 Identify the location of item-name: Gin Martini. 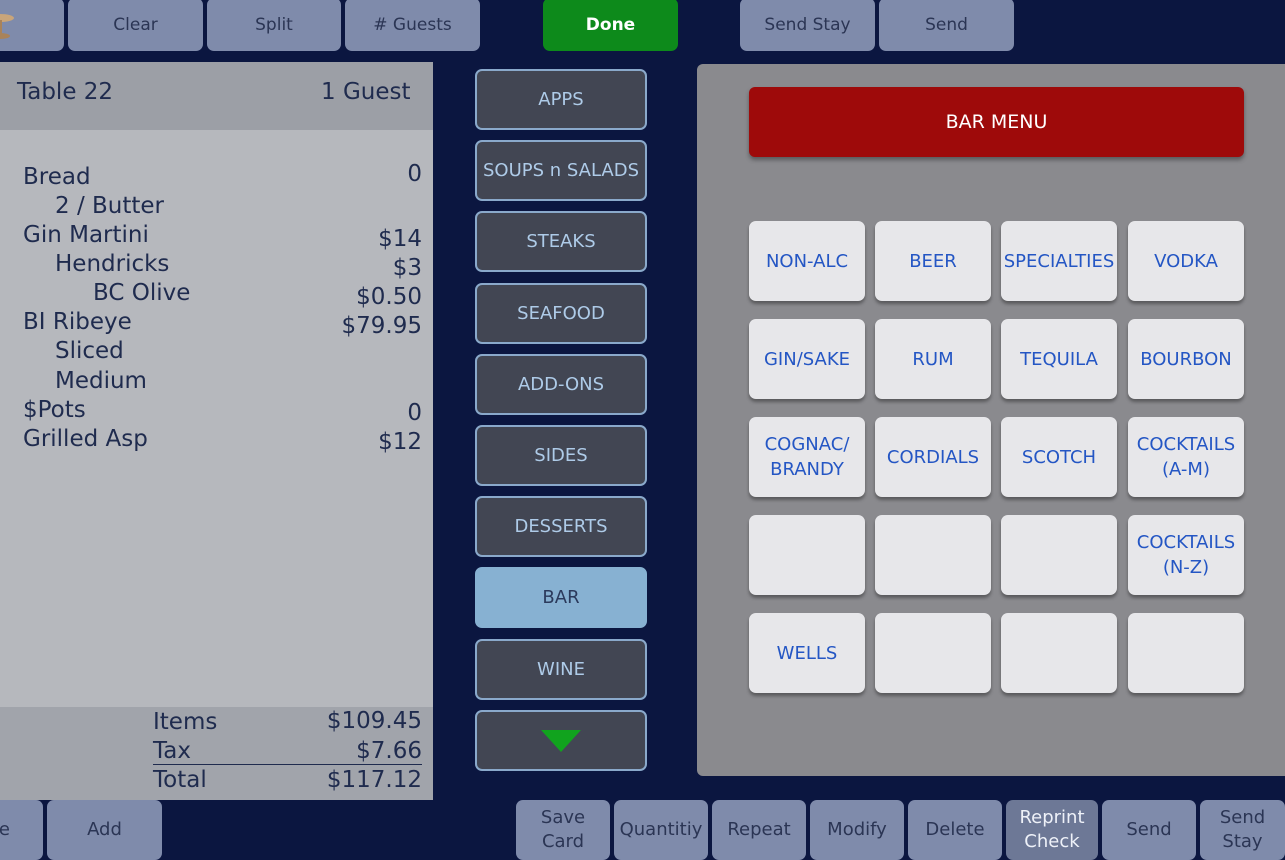
(86, 235).